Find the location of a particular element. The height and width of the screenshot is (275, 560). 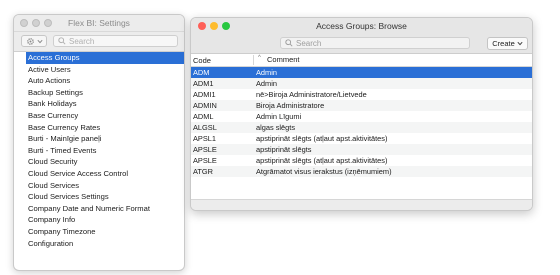

settings-list-item: Base Currency Rates is located at coordinates (99, 128).